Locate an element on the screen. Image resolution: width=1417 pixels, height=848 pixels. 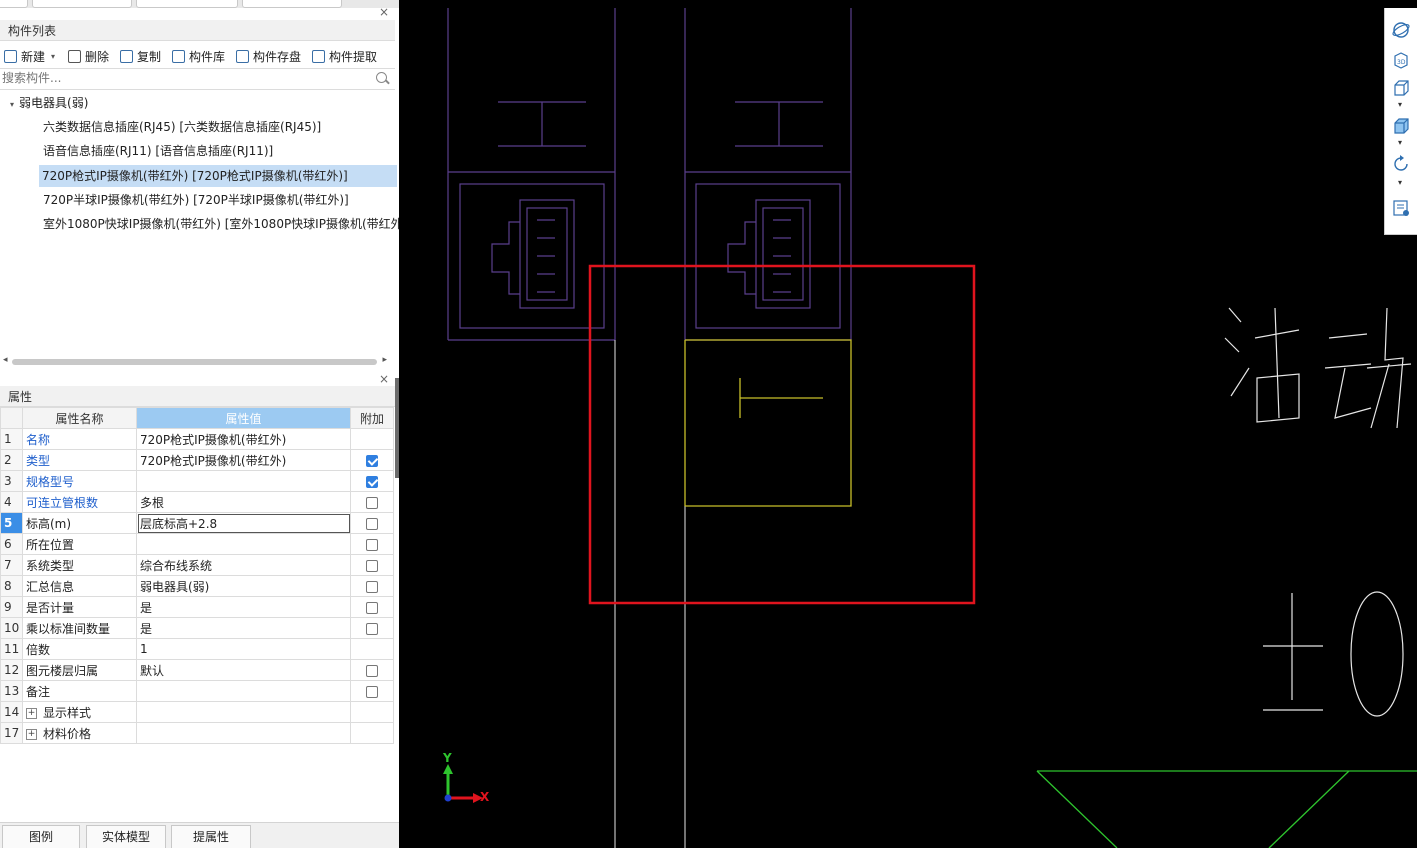
property-row: 8 汇总信息 弱电器具(弱) is located at coordinates (197, 586).